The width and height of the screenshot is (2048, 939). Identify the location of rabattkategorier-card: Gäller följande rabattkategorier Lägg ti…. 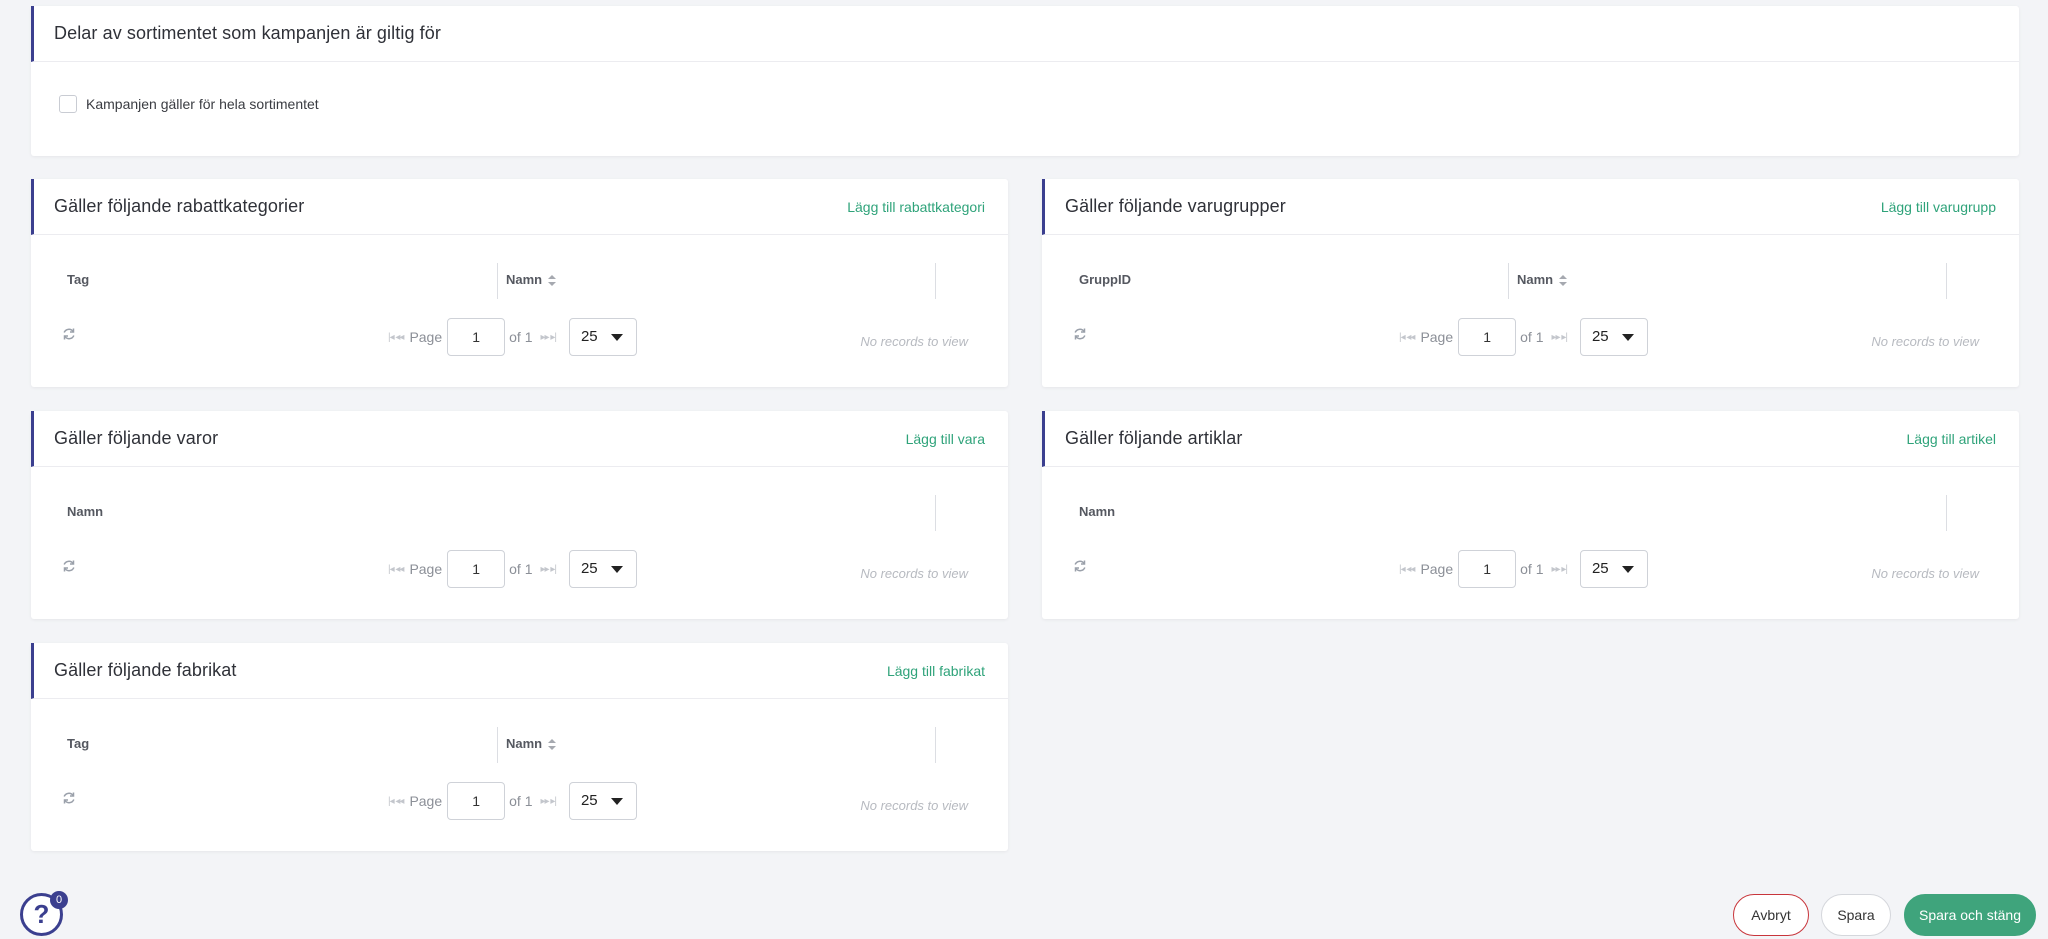
(519, 283).